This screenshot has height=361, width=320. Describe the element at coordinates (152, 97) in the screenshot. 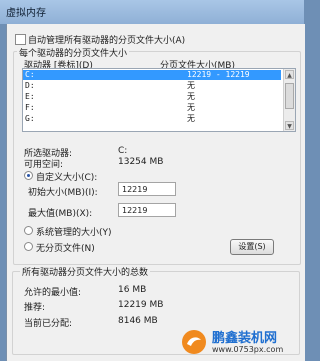

I see `list-item: E: 无` at that location.